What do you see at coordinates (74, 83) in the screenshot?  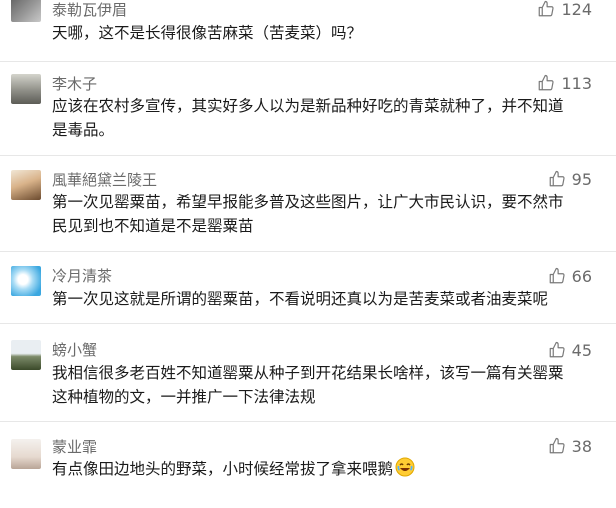 I see `comment-username: 李木子` at bounding box center [74, 83].